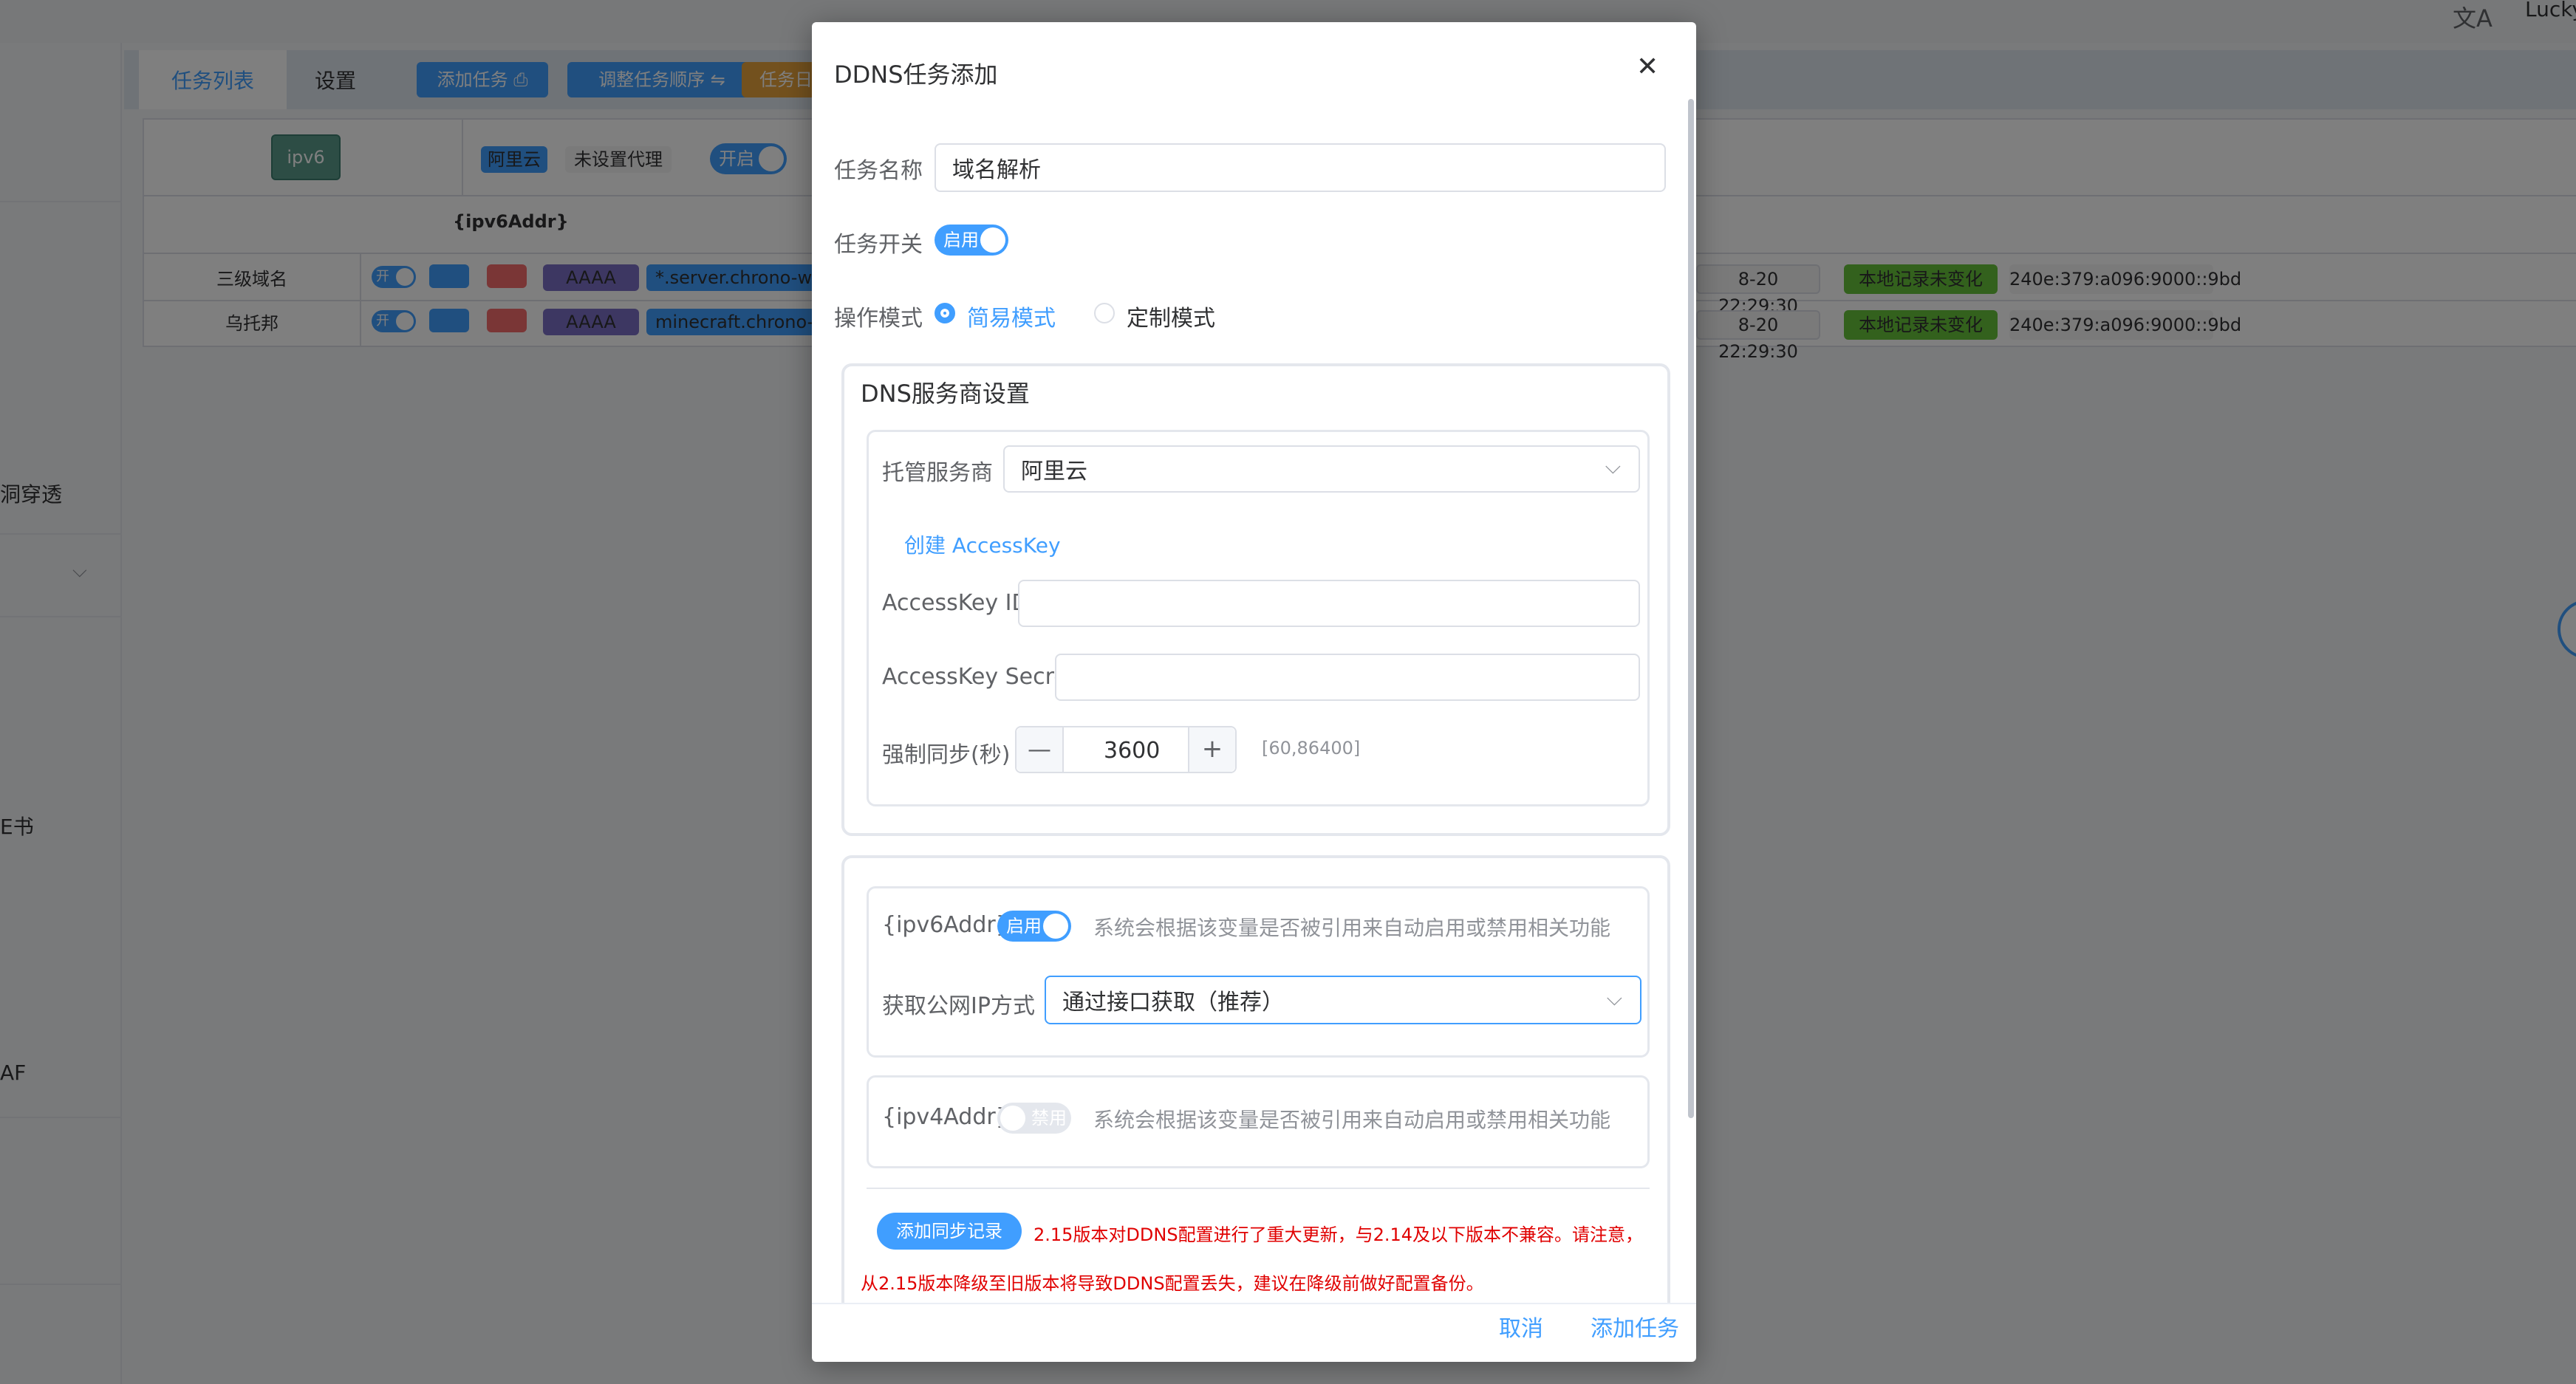  Describe the element at coordinates (916, 75) in the screenshot. I see `dialog-title: DDNS任务添加` at that location.